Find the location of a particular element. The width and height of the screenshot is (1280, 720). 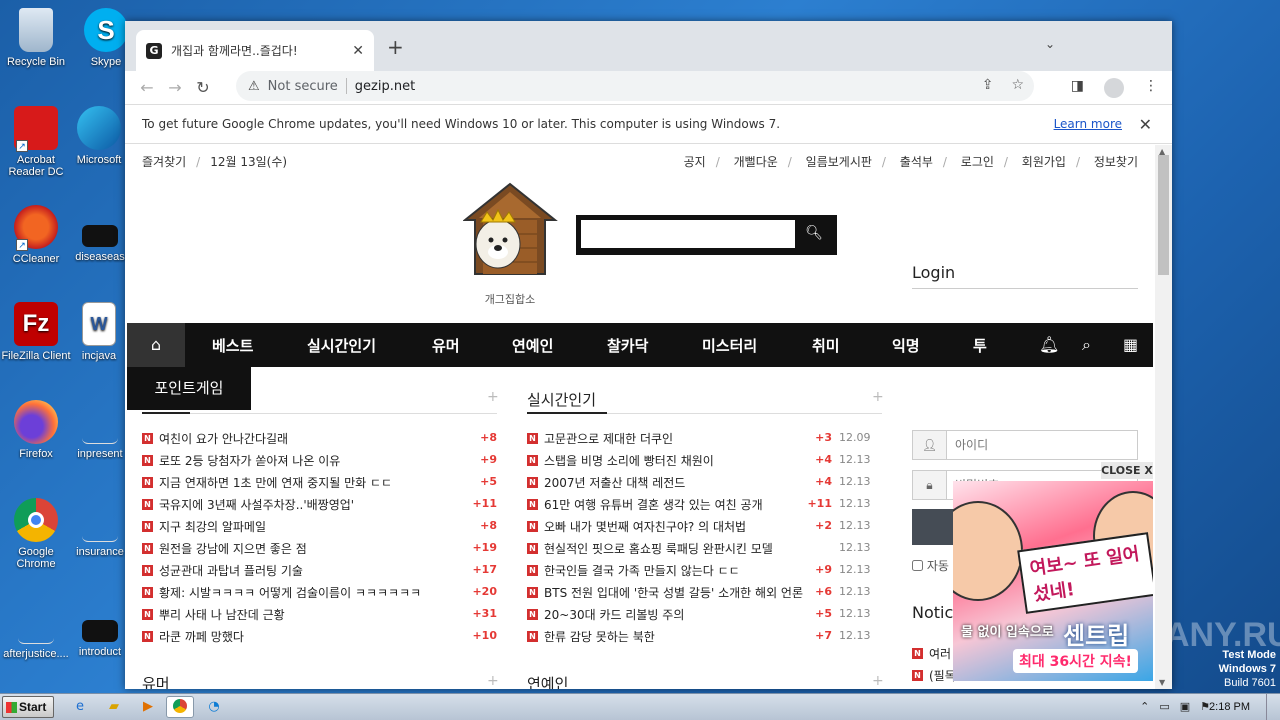

desktop-icon-ccleaner: ↗ CCleaner is located at coordinates (36, 235).